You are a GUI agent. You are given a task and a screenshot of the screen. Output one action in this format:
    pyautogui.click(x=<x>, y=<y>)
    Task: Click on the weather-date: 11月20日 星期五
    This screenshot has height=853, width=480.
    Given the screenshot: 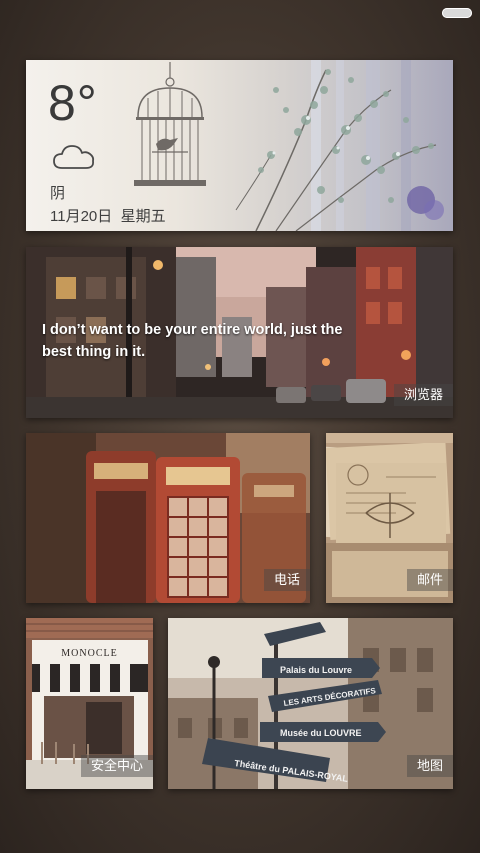 What is the action you would take?
    pyautogui.click(x=108, y=215)
    